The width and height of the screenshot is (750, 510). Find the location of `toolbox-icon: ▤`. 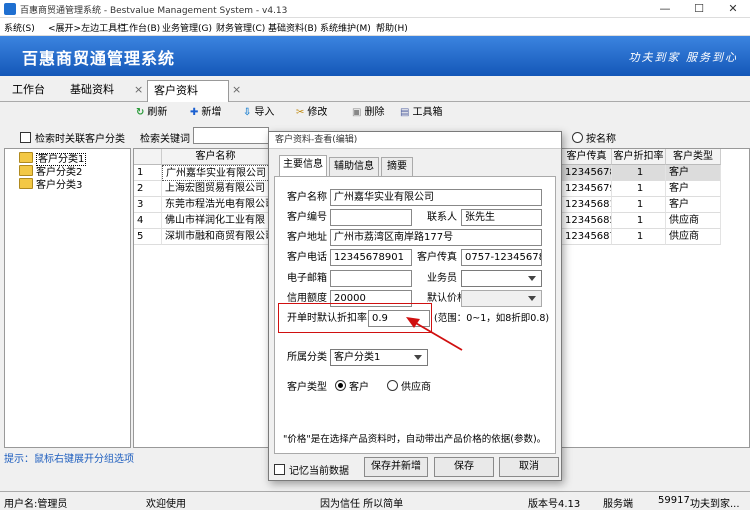

toolbox-icon: ▤ is located at coordinates (405, 112).